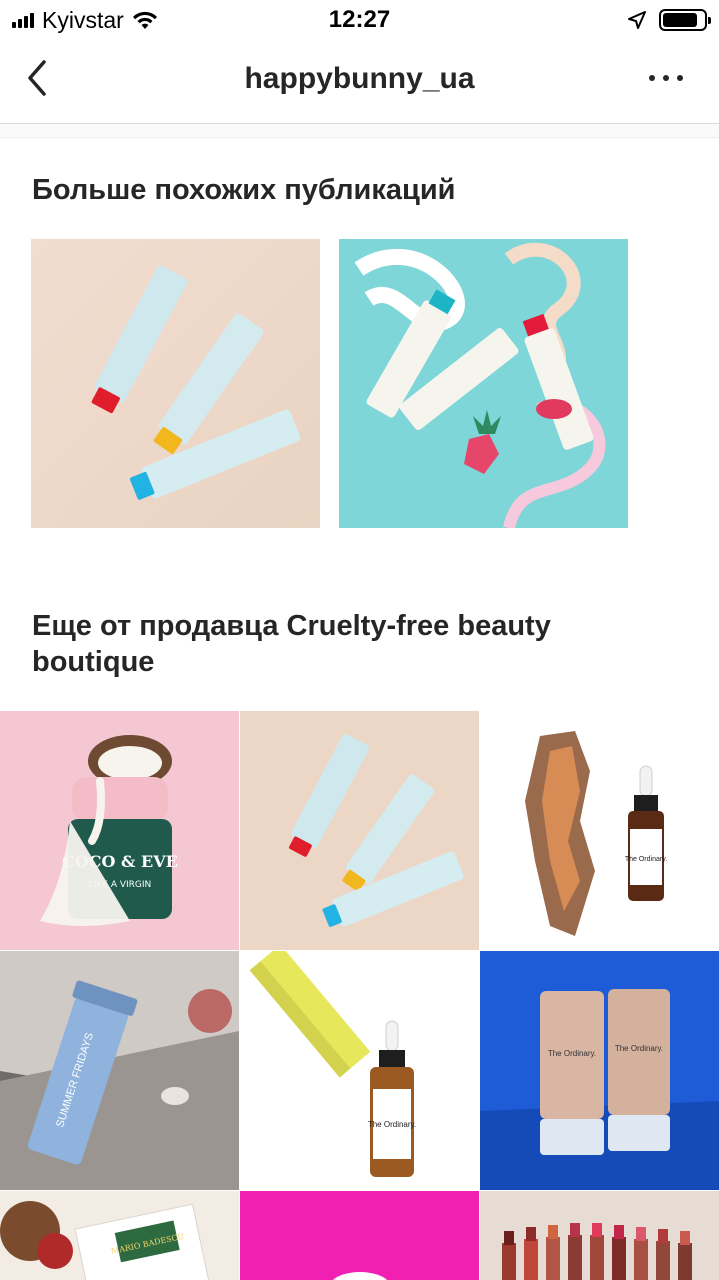 Image resolution: width=719 pixels, height=1280 pixels. I want to click on seller-post-6: The Ordinary. The Ordinary., so click(599, 1070).